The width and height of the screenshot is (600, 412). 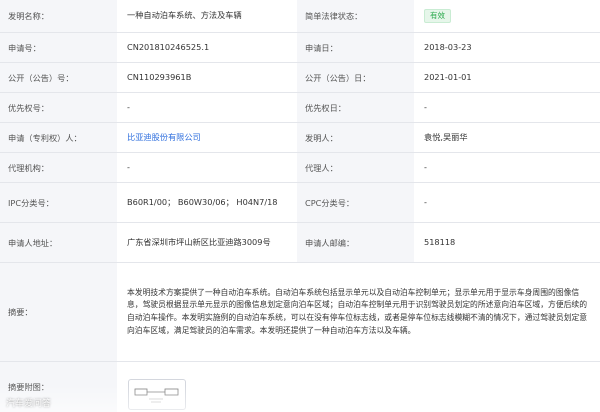 What do you see at coordinates (355, 47) in the screenshot?
I see `application-date-label: 申请日：` at bounding box center [355, 47].